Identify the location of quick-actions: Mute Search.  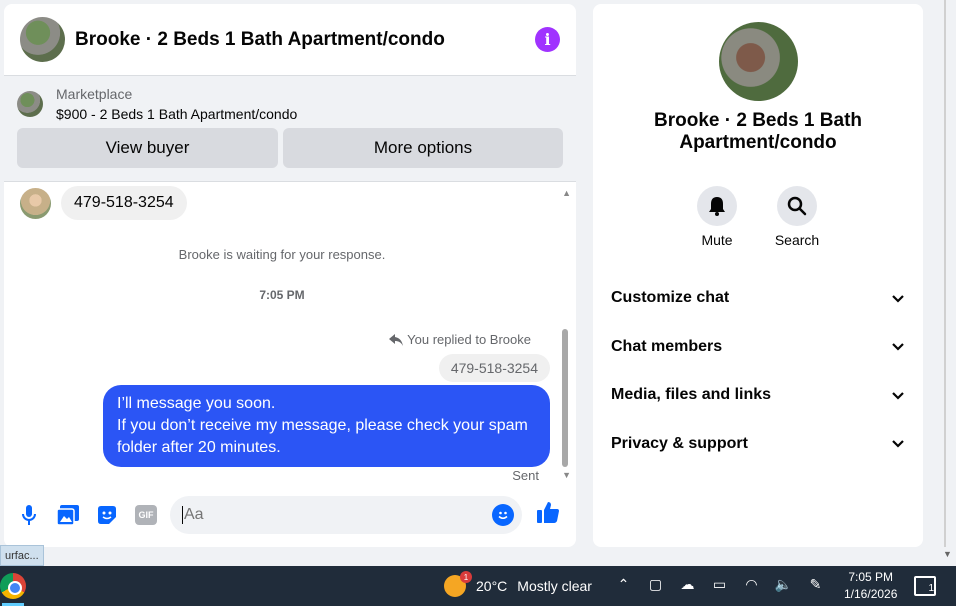
(758, 217).